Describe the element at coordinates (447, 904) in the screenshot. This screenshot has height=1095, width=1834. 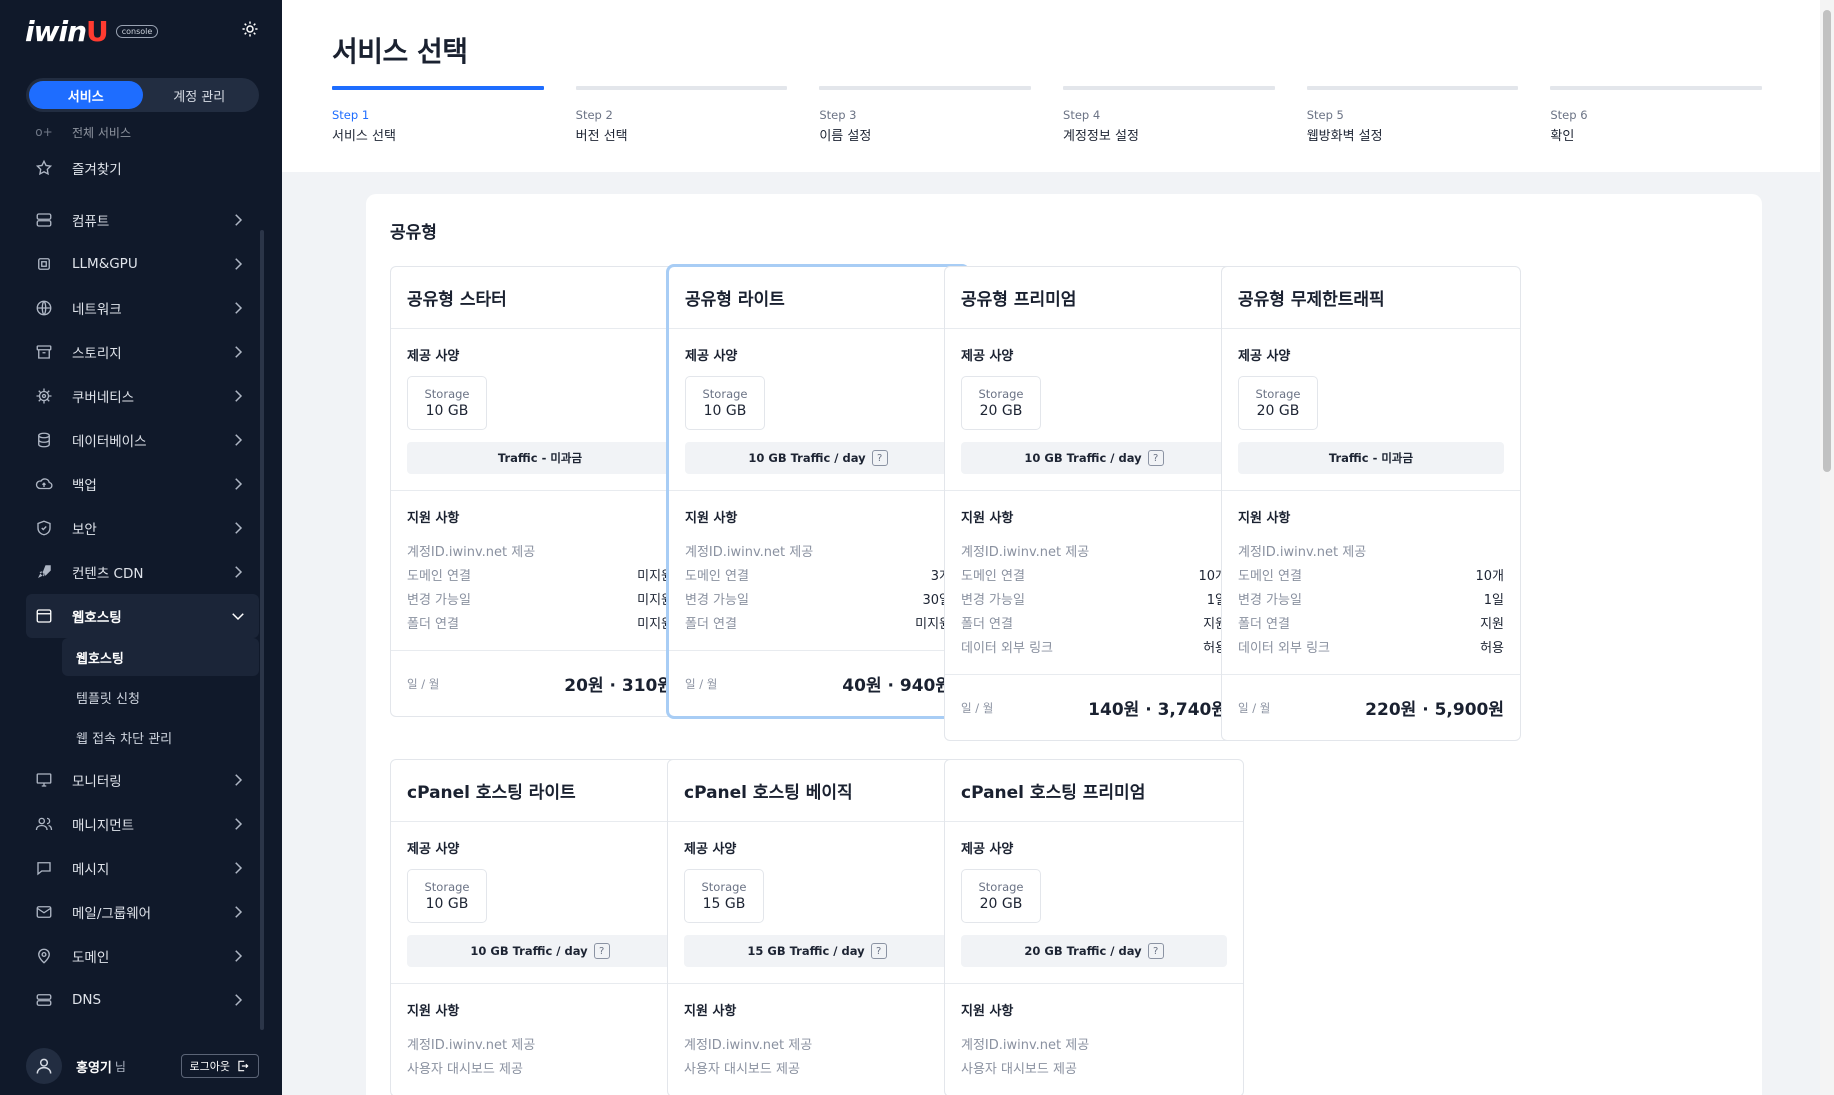
I see `storage-value: 10 GB` at that location.